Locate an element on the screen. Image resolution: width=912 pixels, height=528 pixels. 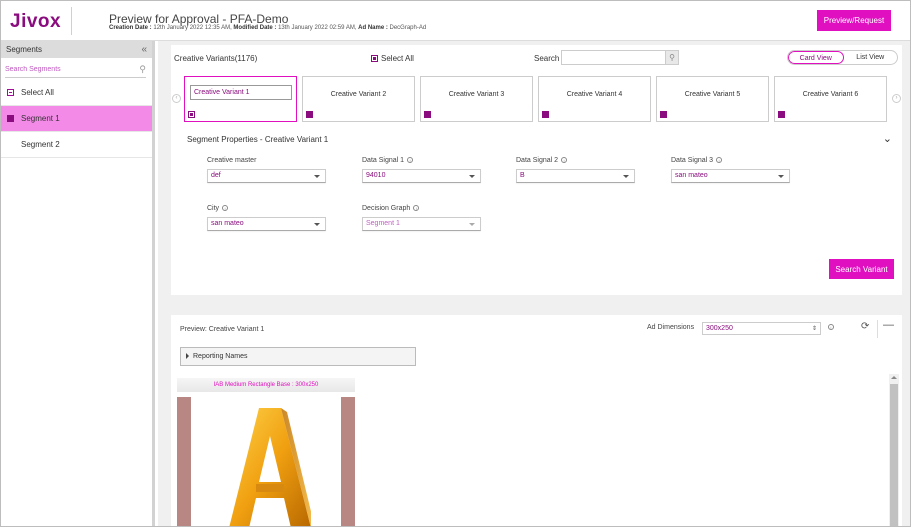
ad-side-bar-left is located at coordinates (184, 461).